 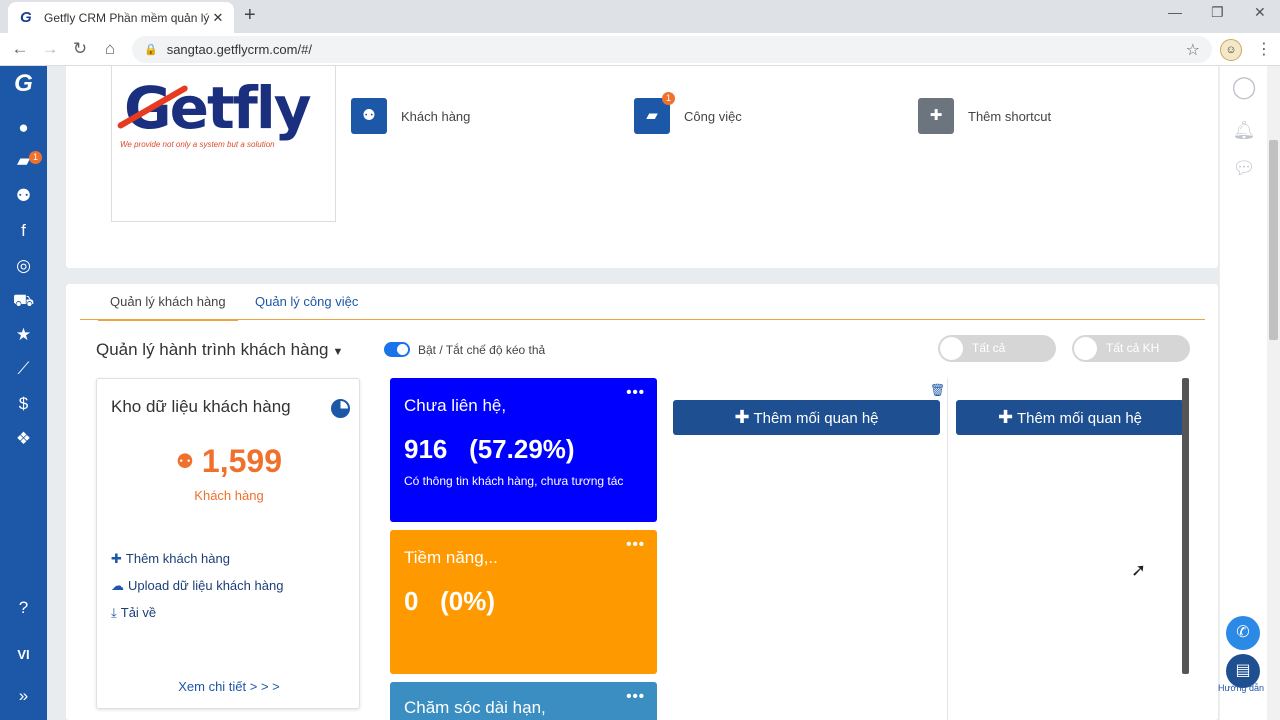 What do you see at coordinates (239, 49) in the screenshot?
I see `url-text: sangtao.getflycrm.com/#/` at bounding box center [239, 49].